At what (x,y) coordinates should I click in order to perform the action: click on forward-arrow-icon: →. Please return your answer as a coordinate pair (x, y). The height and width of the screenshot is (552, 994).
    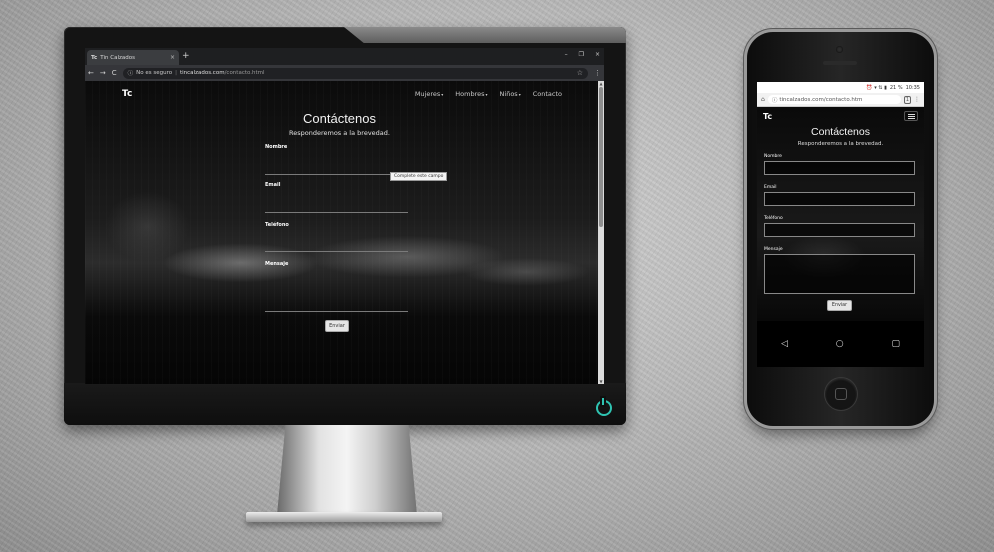
    Looking at the image, I should click on (103, 73).